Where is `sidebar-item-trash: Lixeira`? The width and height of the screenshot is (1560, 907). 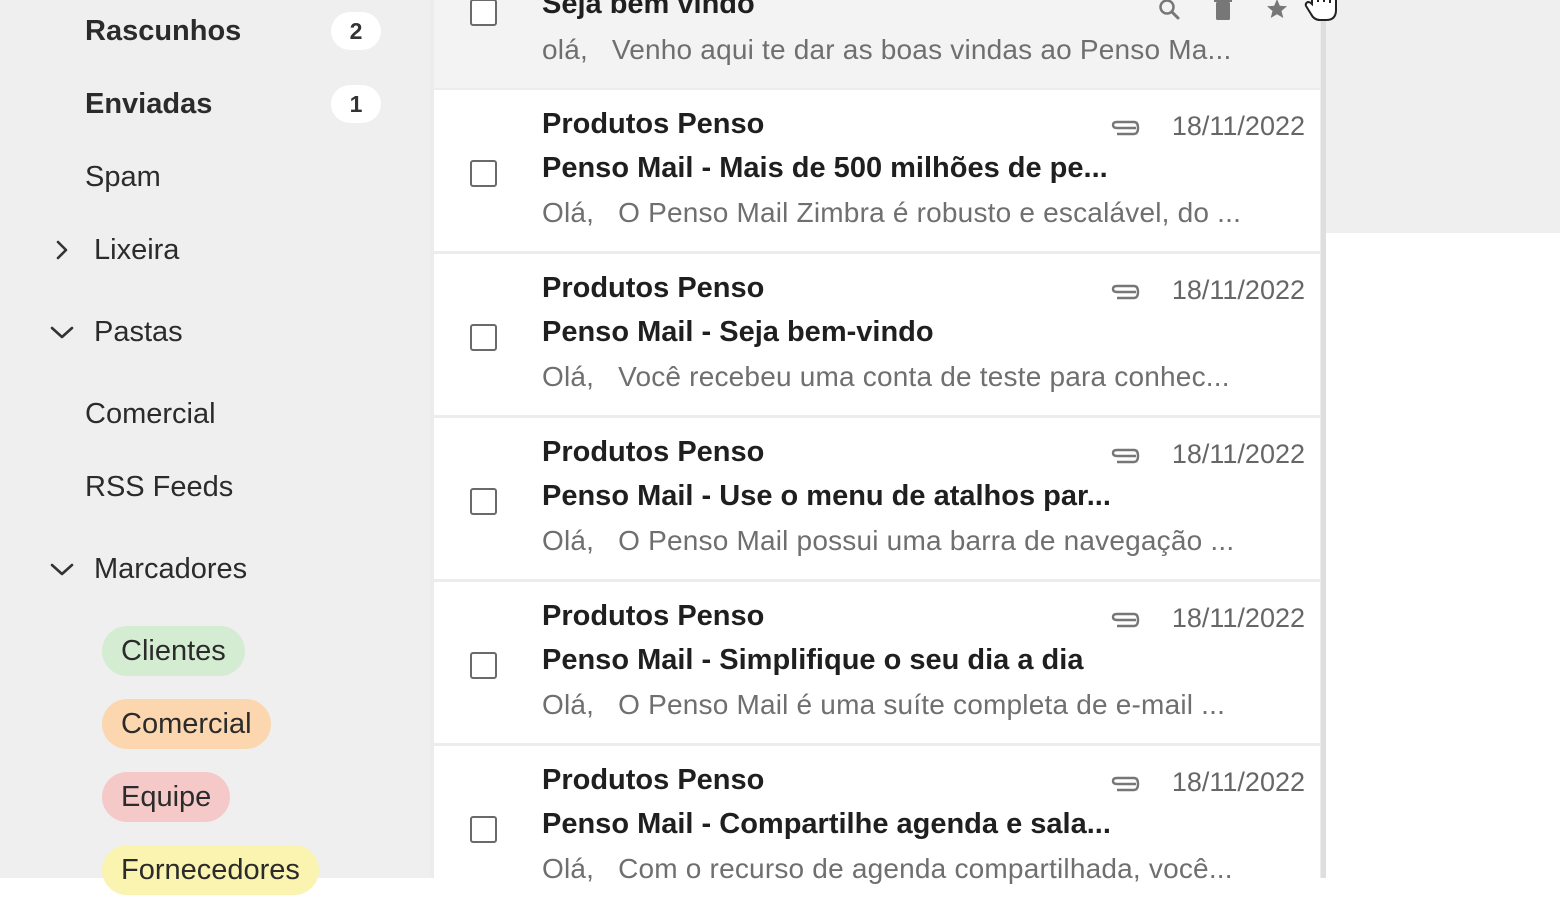
sidebar-item-trash: Lixeira is located at coordinates (215, 250).